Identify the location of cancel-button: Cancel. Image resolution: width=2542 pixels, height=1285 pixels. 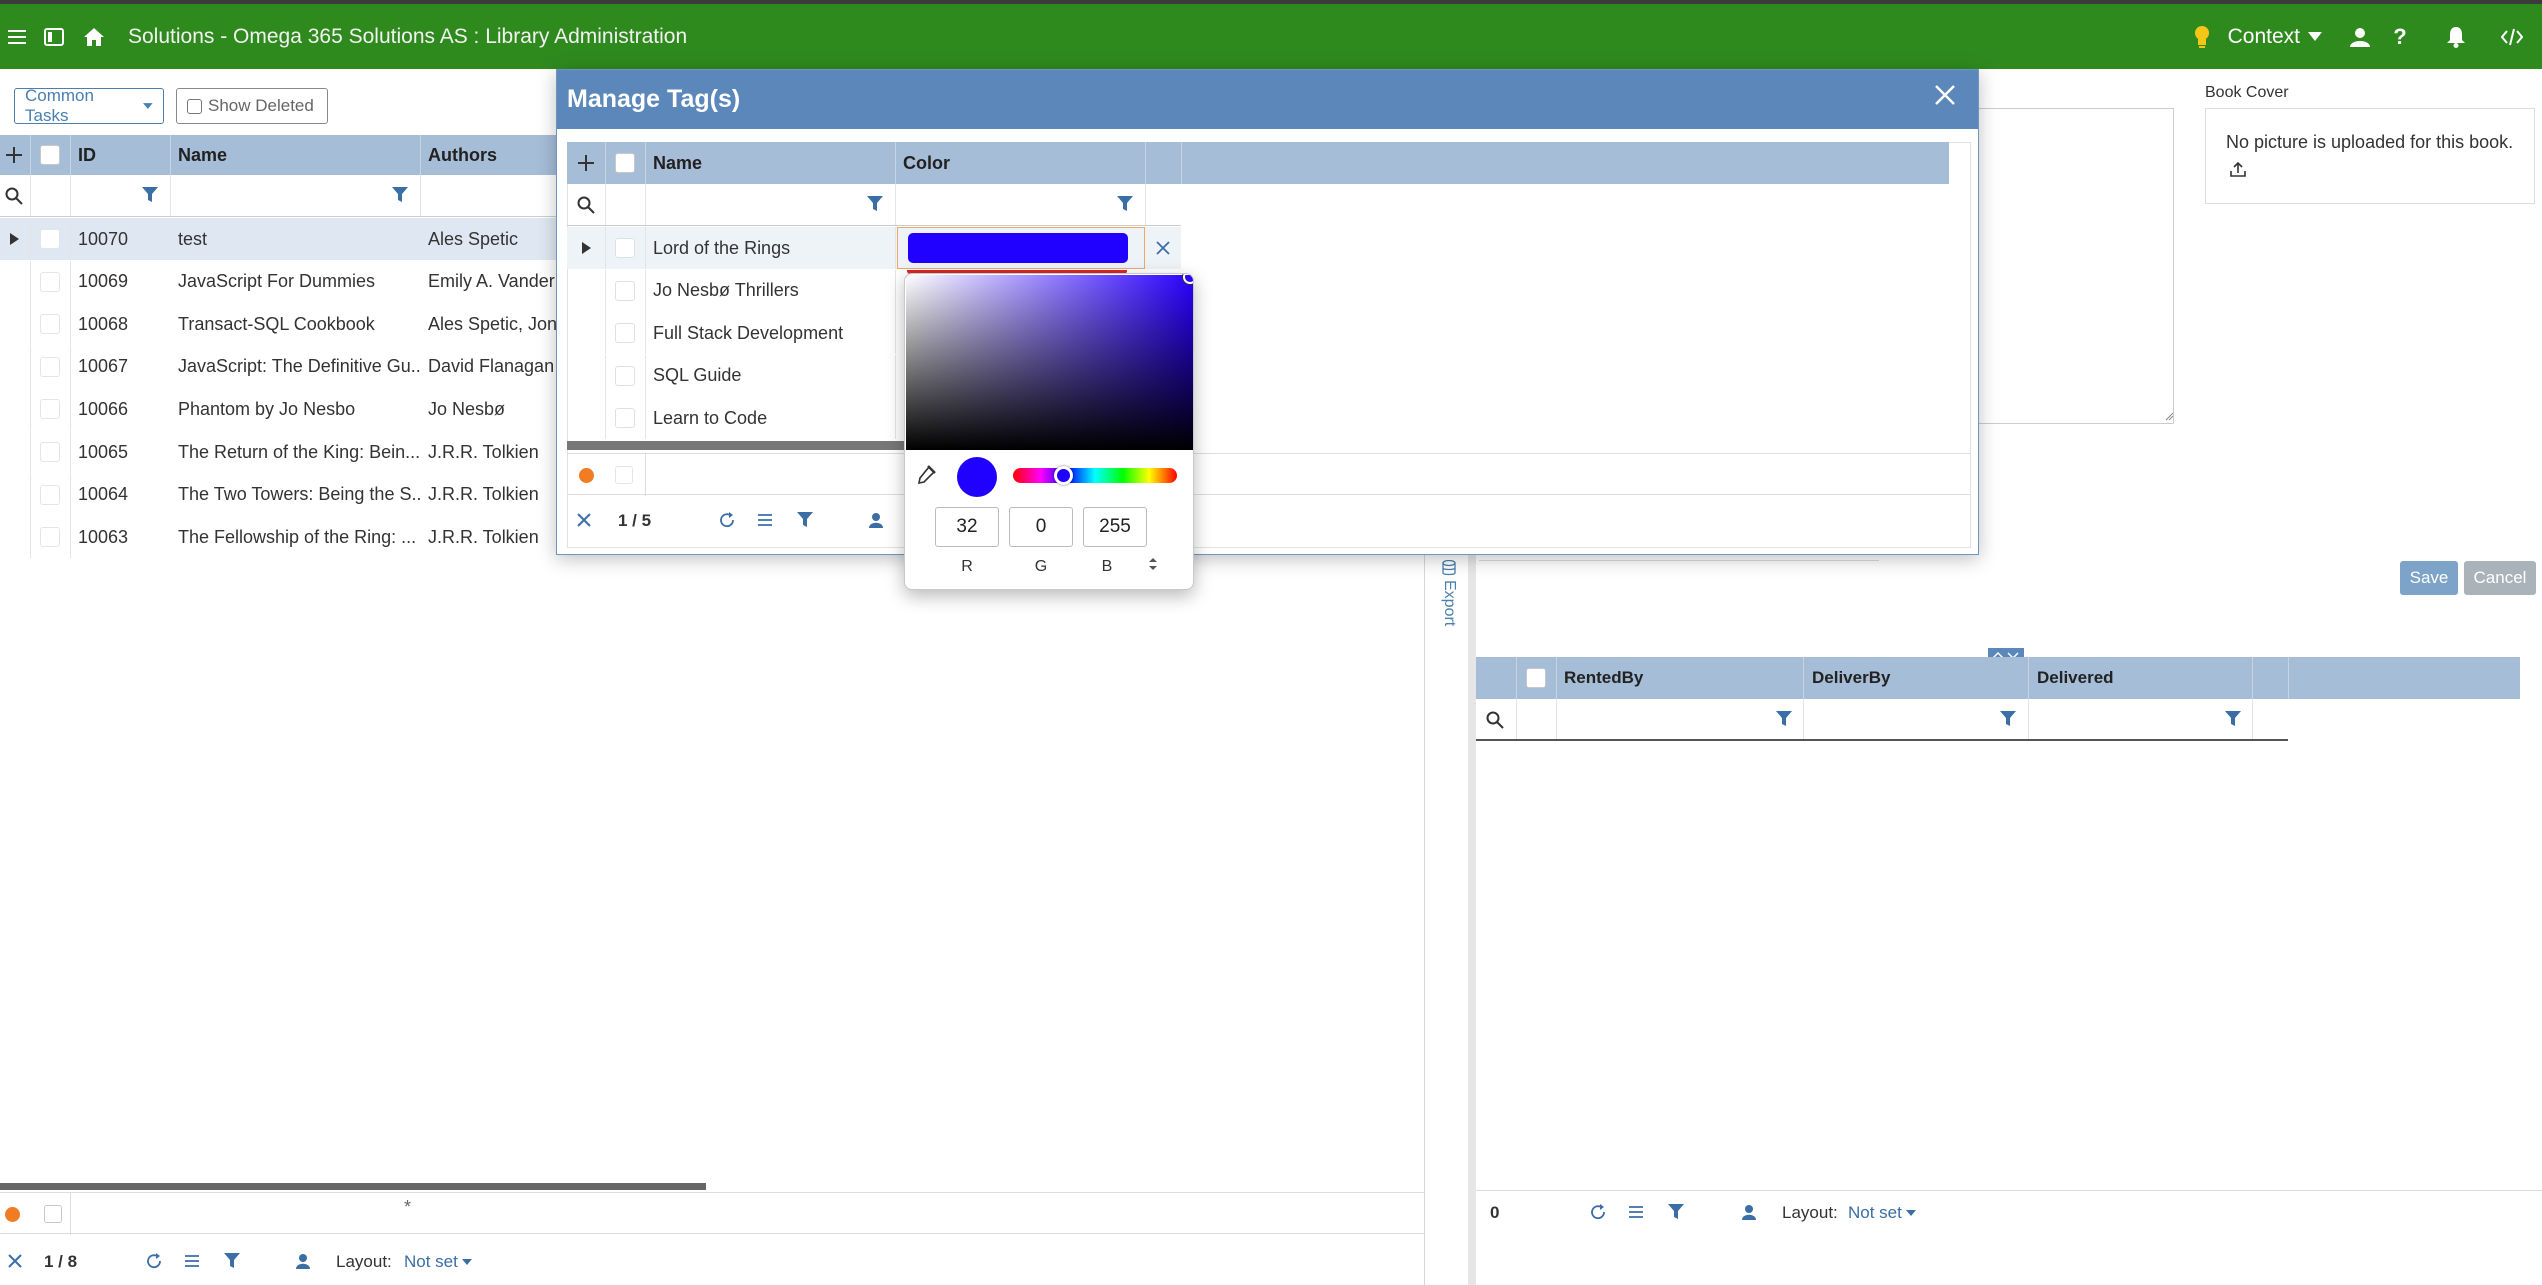
(2500, 578).